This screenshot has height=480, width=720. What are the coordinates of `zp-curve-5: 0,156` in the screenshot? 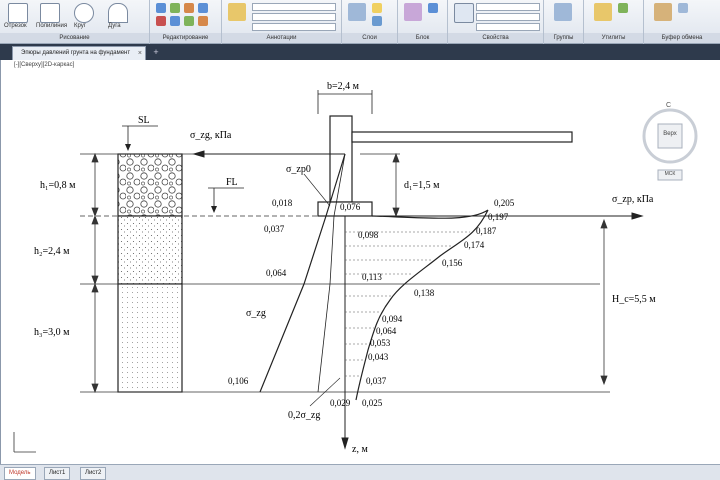 It's located at (452, 263).